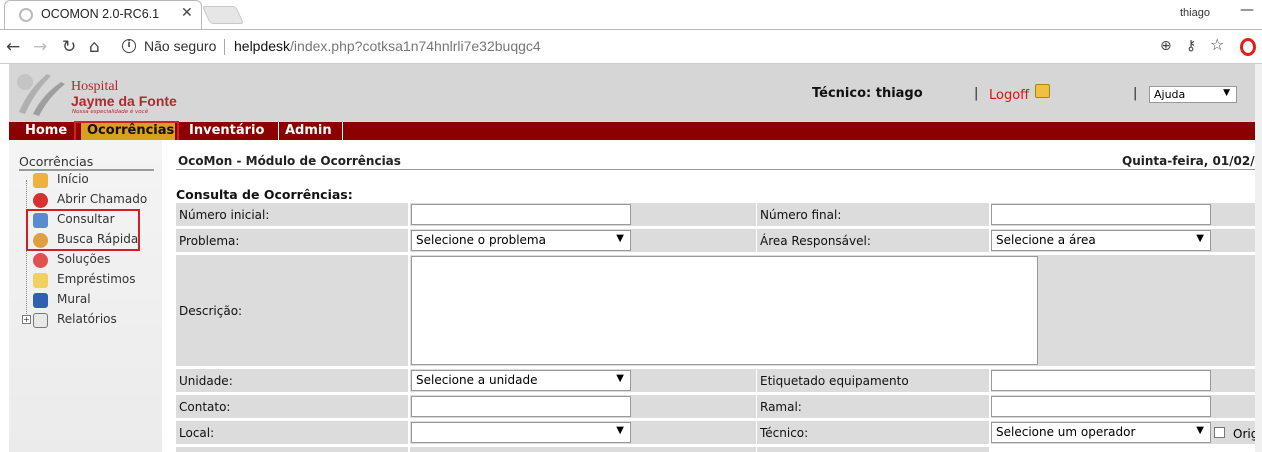 The image size is (1262, 452). What do you see at coordinates (1101, 380) in the screenshot?
I see `etiquetado-input` at bounding box center [1101, 380].